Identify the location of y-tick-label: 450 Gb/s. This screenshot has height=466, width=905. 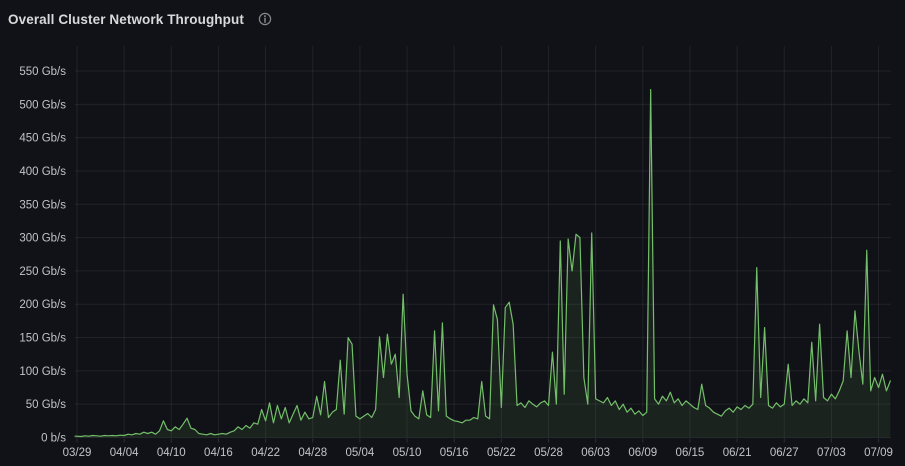
(42, 139).